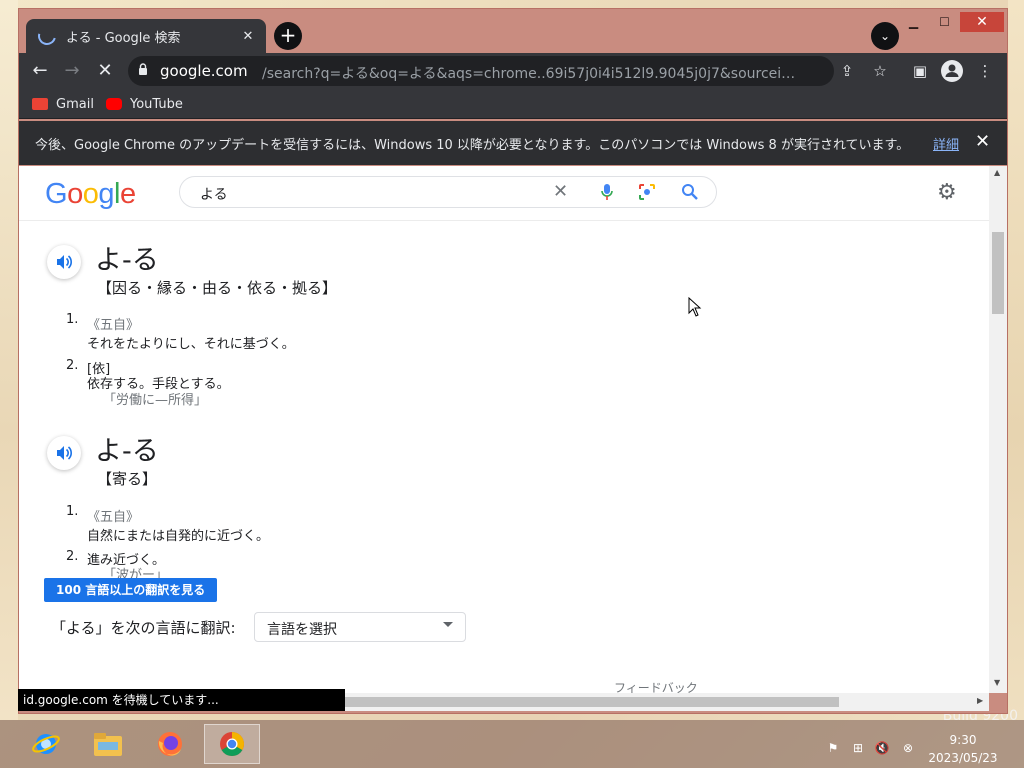 The width and height of the screenshot is (1024, 768). Describe the element at coordinates (143, 69) in the screenshot. I see `lock-icon` at that location.